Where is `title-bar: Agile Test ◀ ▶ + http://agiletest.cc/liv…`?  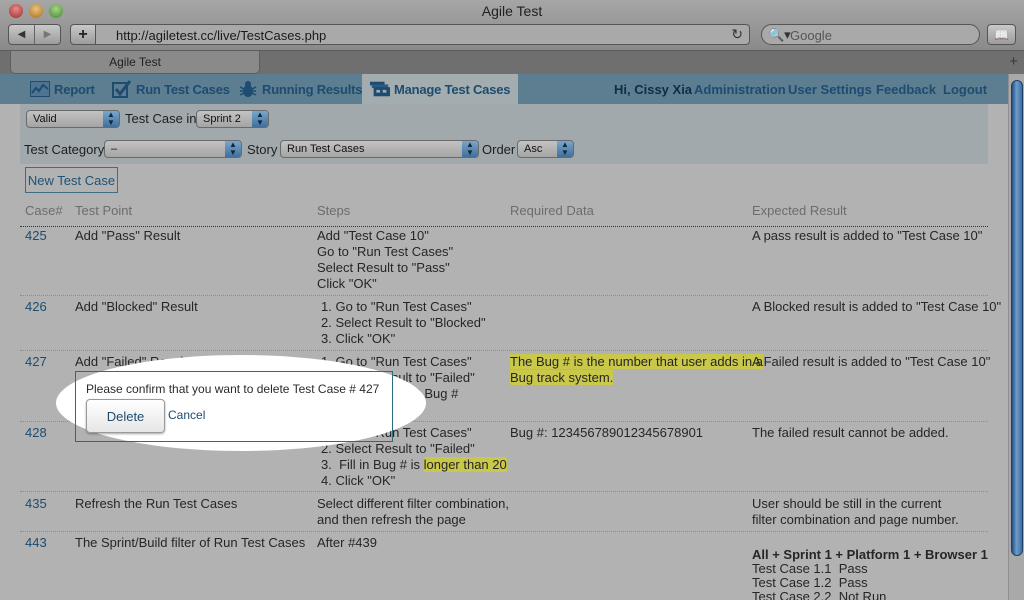
title-bar: Agile Test ◀ ▶ + http://agiletest.cc/liv… is located at coordinates (512, 25).